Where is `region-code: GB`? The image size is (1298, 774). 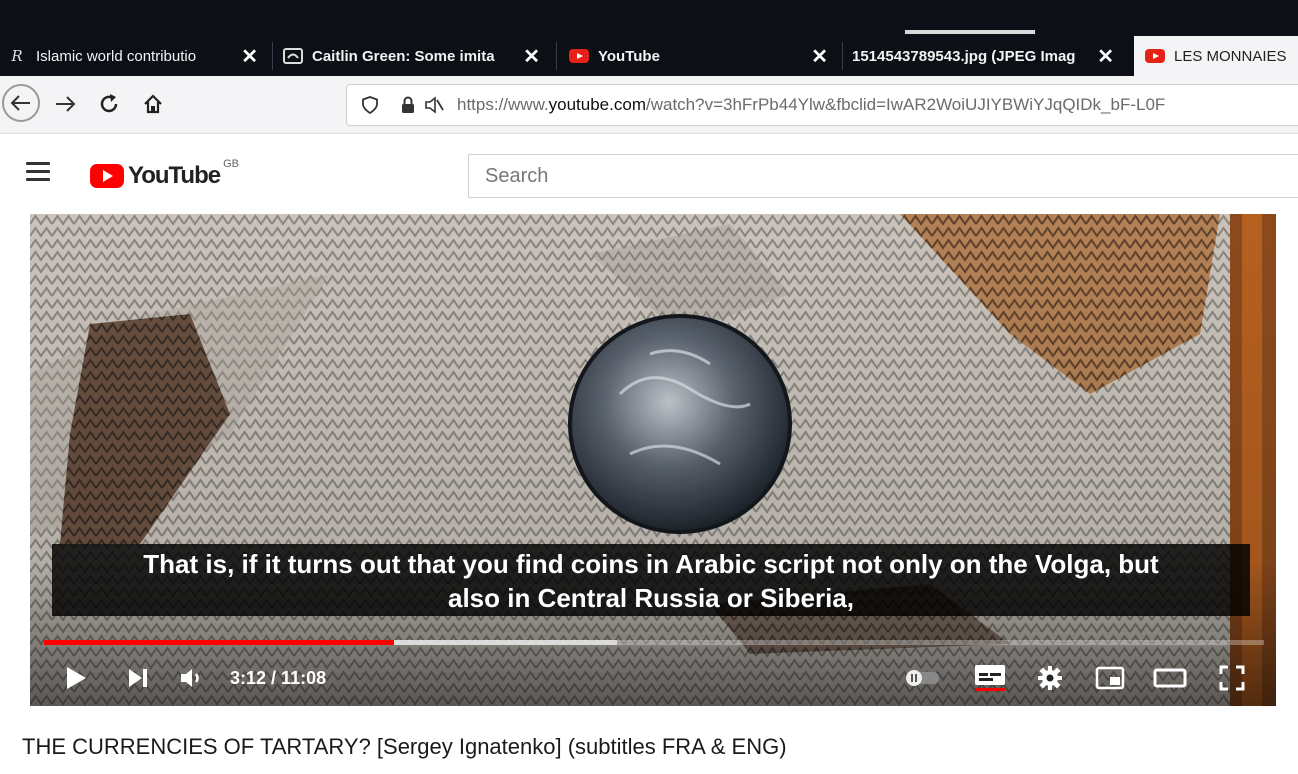 region-code: GB is located at coordinates (231, 164).